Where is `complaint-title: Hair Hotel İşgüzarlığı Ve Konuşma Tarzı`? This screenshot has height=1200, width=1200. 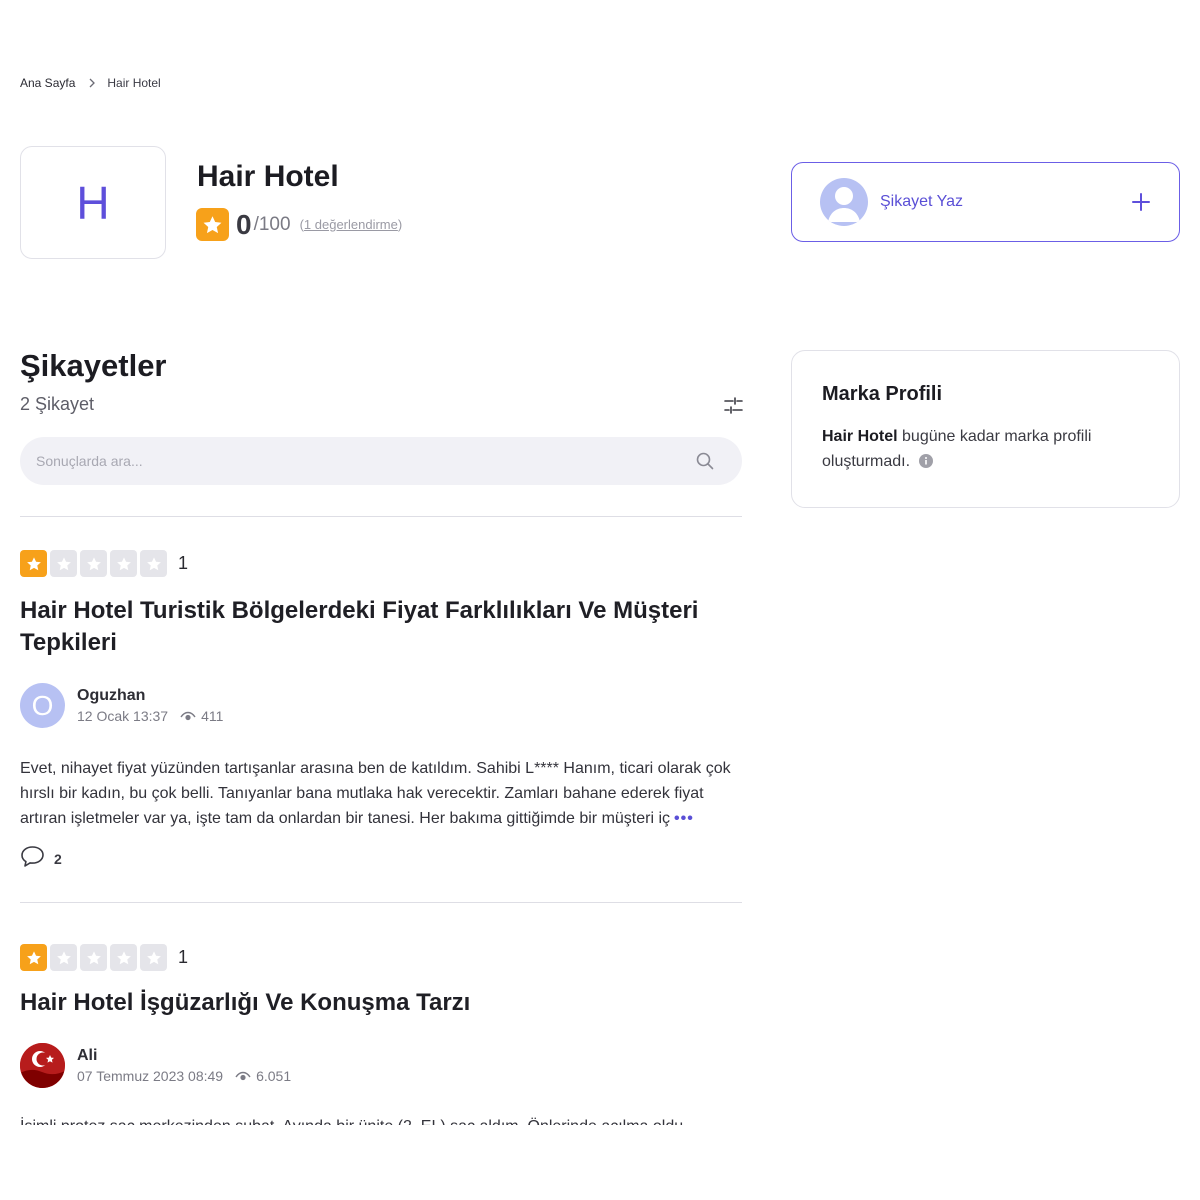
complaint-title: Hair Hotel İşgüzarlığı Ve Konuşma Tarzı is located at coordinates (381, 1003).